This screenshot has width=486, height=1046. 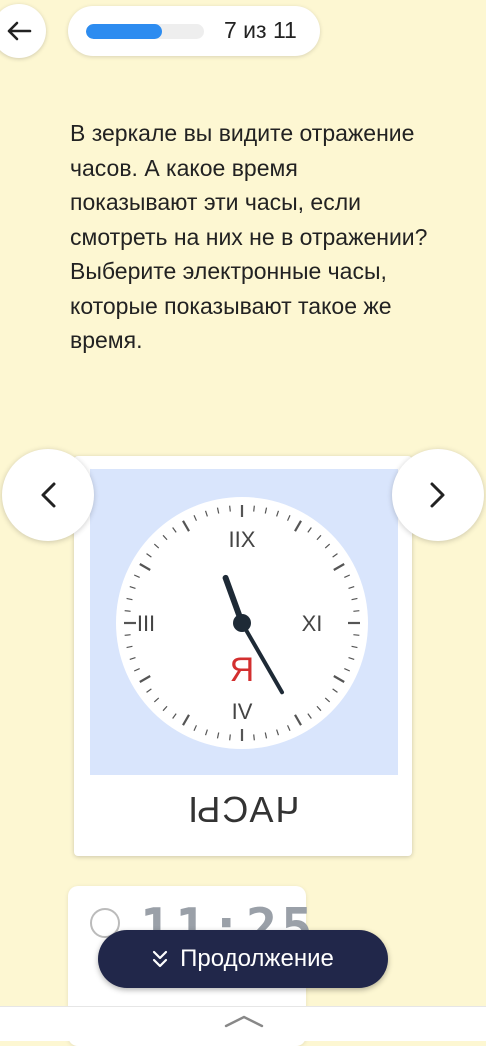 I want to click on mirrored-clock: IIX XI IV III R, so click(x=242, y=623).